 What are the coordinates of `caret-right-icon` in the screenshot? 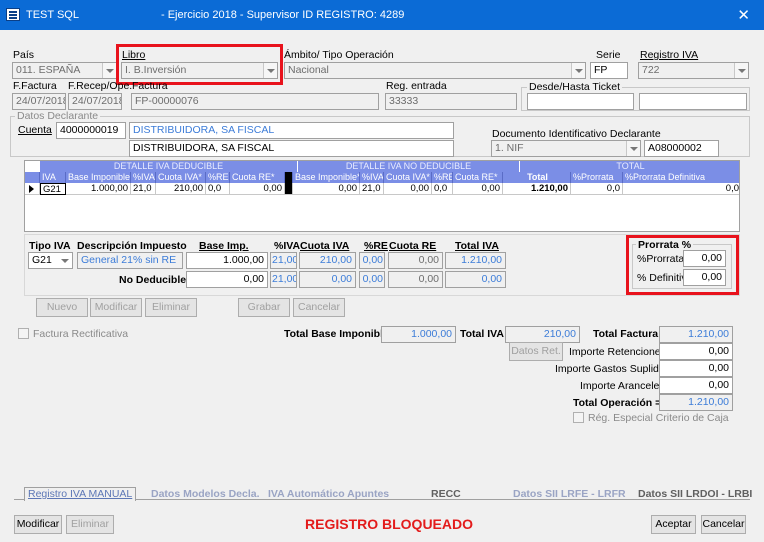 It's located at (31, 189).